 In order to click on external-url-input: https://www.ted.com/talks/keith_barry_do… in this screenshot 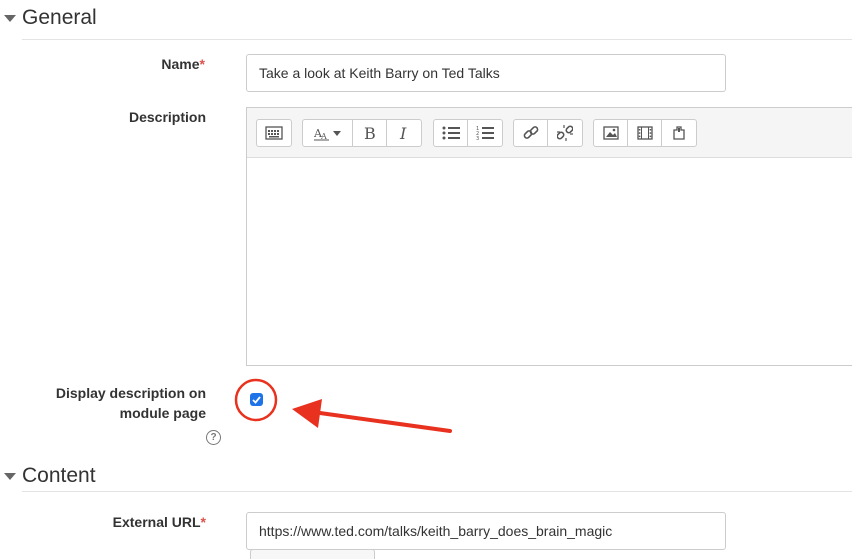, I will do `click(486, 531)`.